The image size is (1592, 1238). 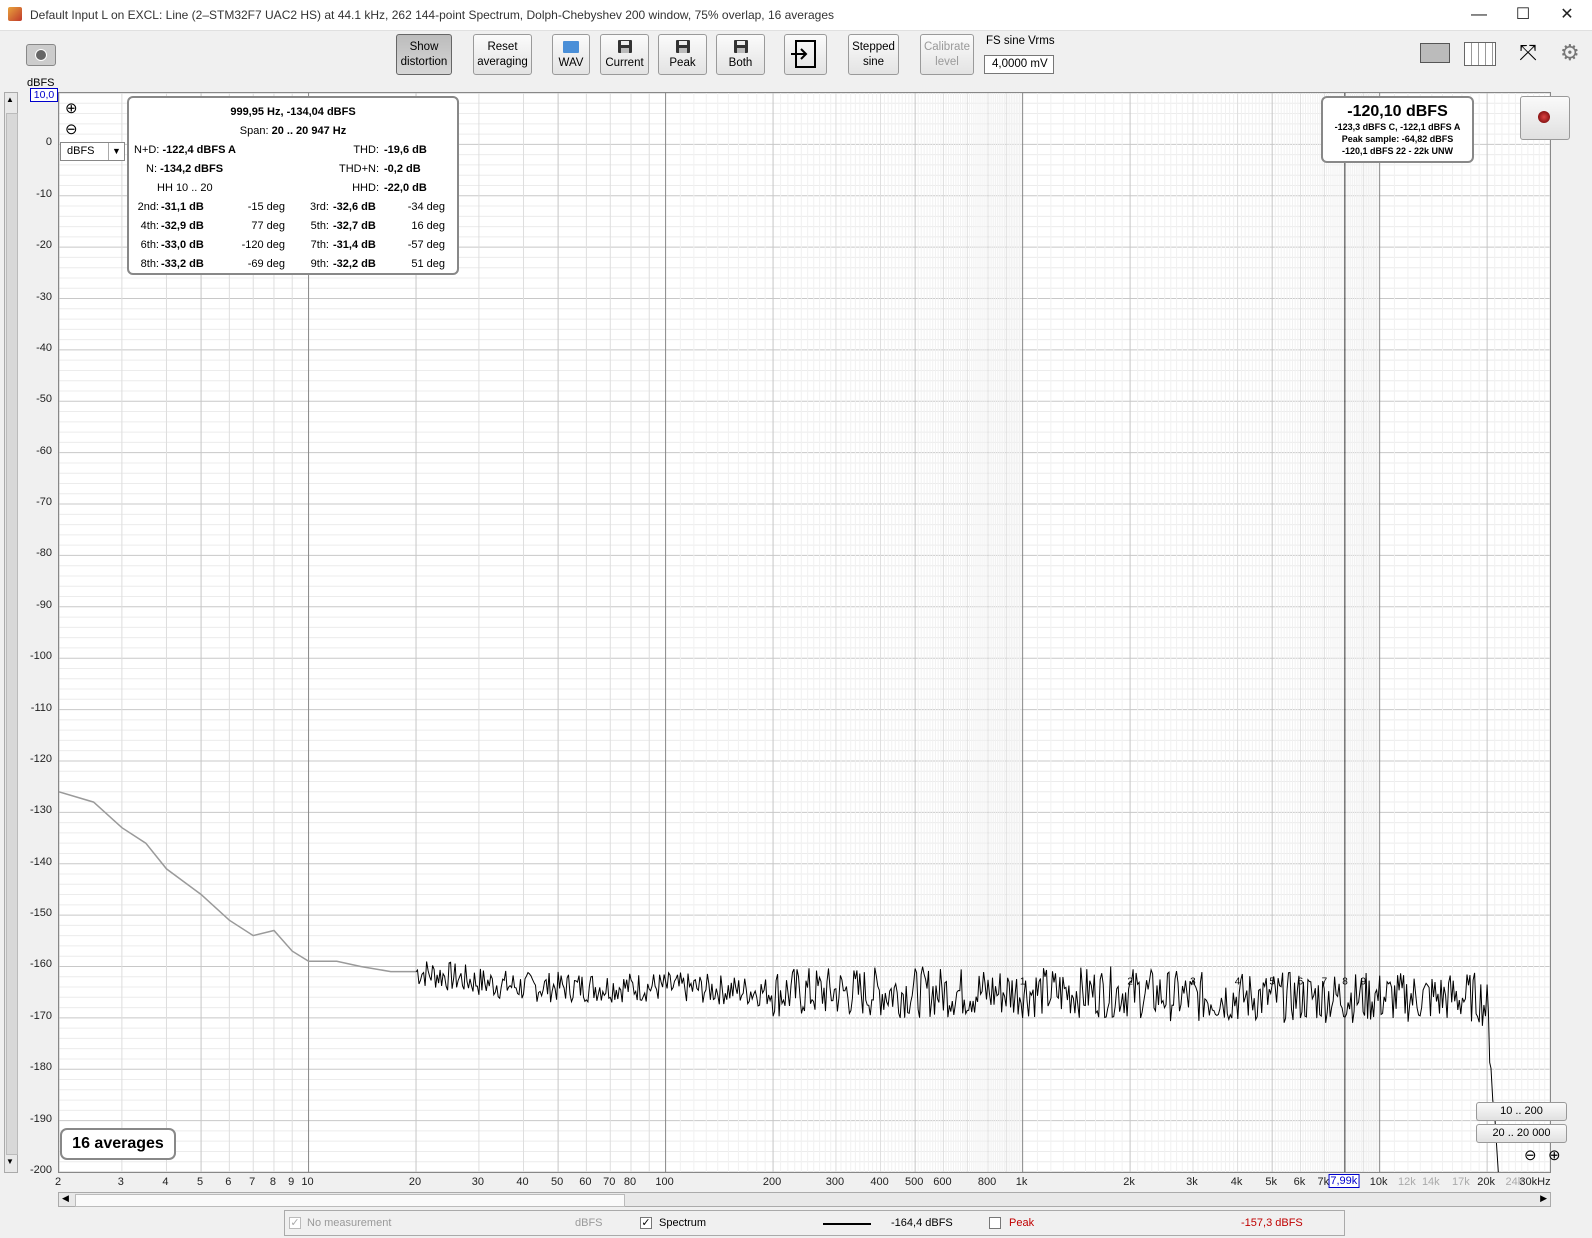 What do you see at coordinates (947, 62) in the screenshot?
I see `calibrate-label-2: level` at bounding box center [947, 62].